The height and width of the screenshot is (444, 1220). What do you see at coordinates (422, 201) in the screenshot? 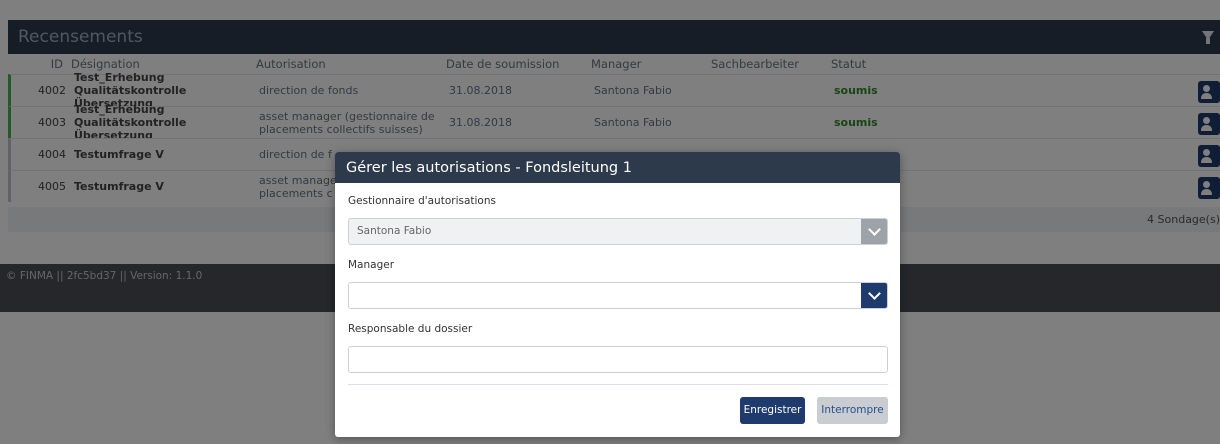
I see `authorization-manager-label: Gestionnaire d'autorisations` at bounding box center [422, 201].